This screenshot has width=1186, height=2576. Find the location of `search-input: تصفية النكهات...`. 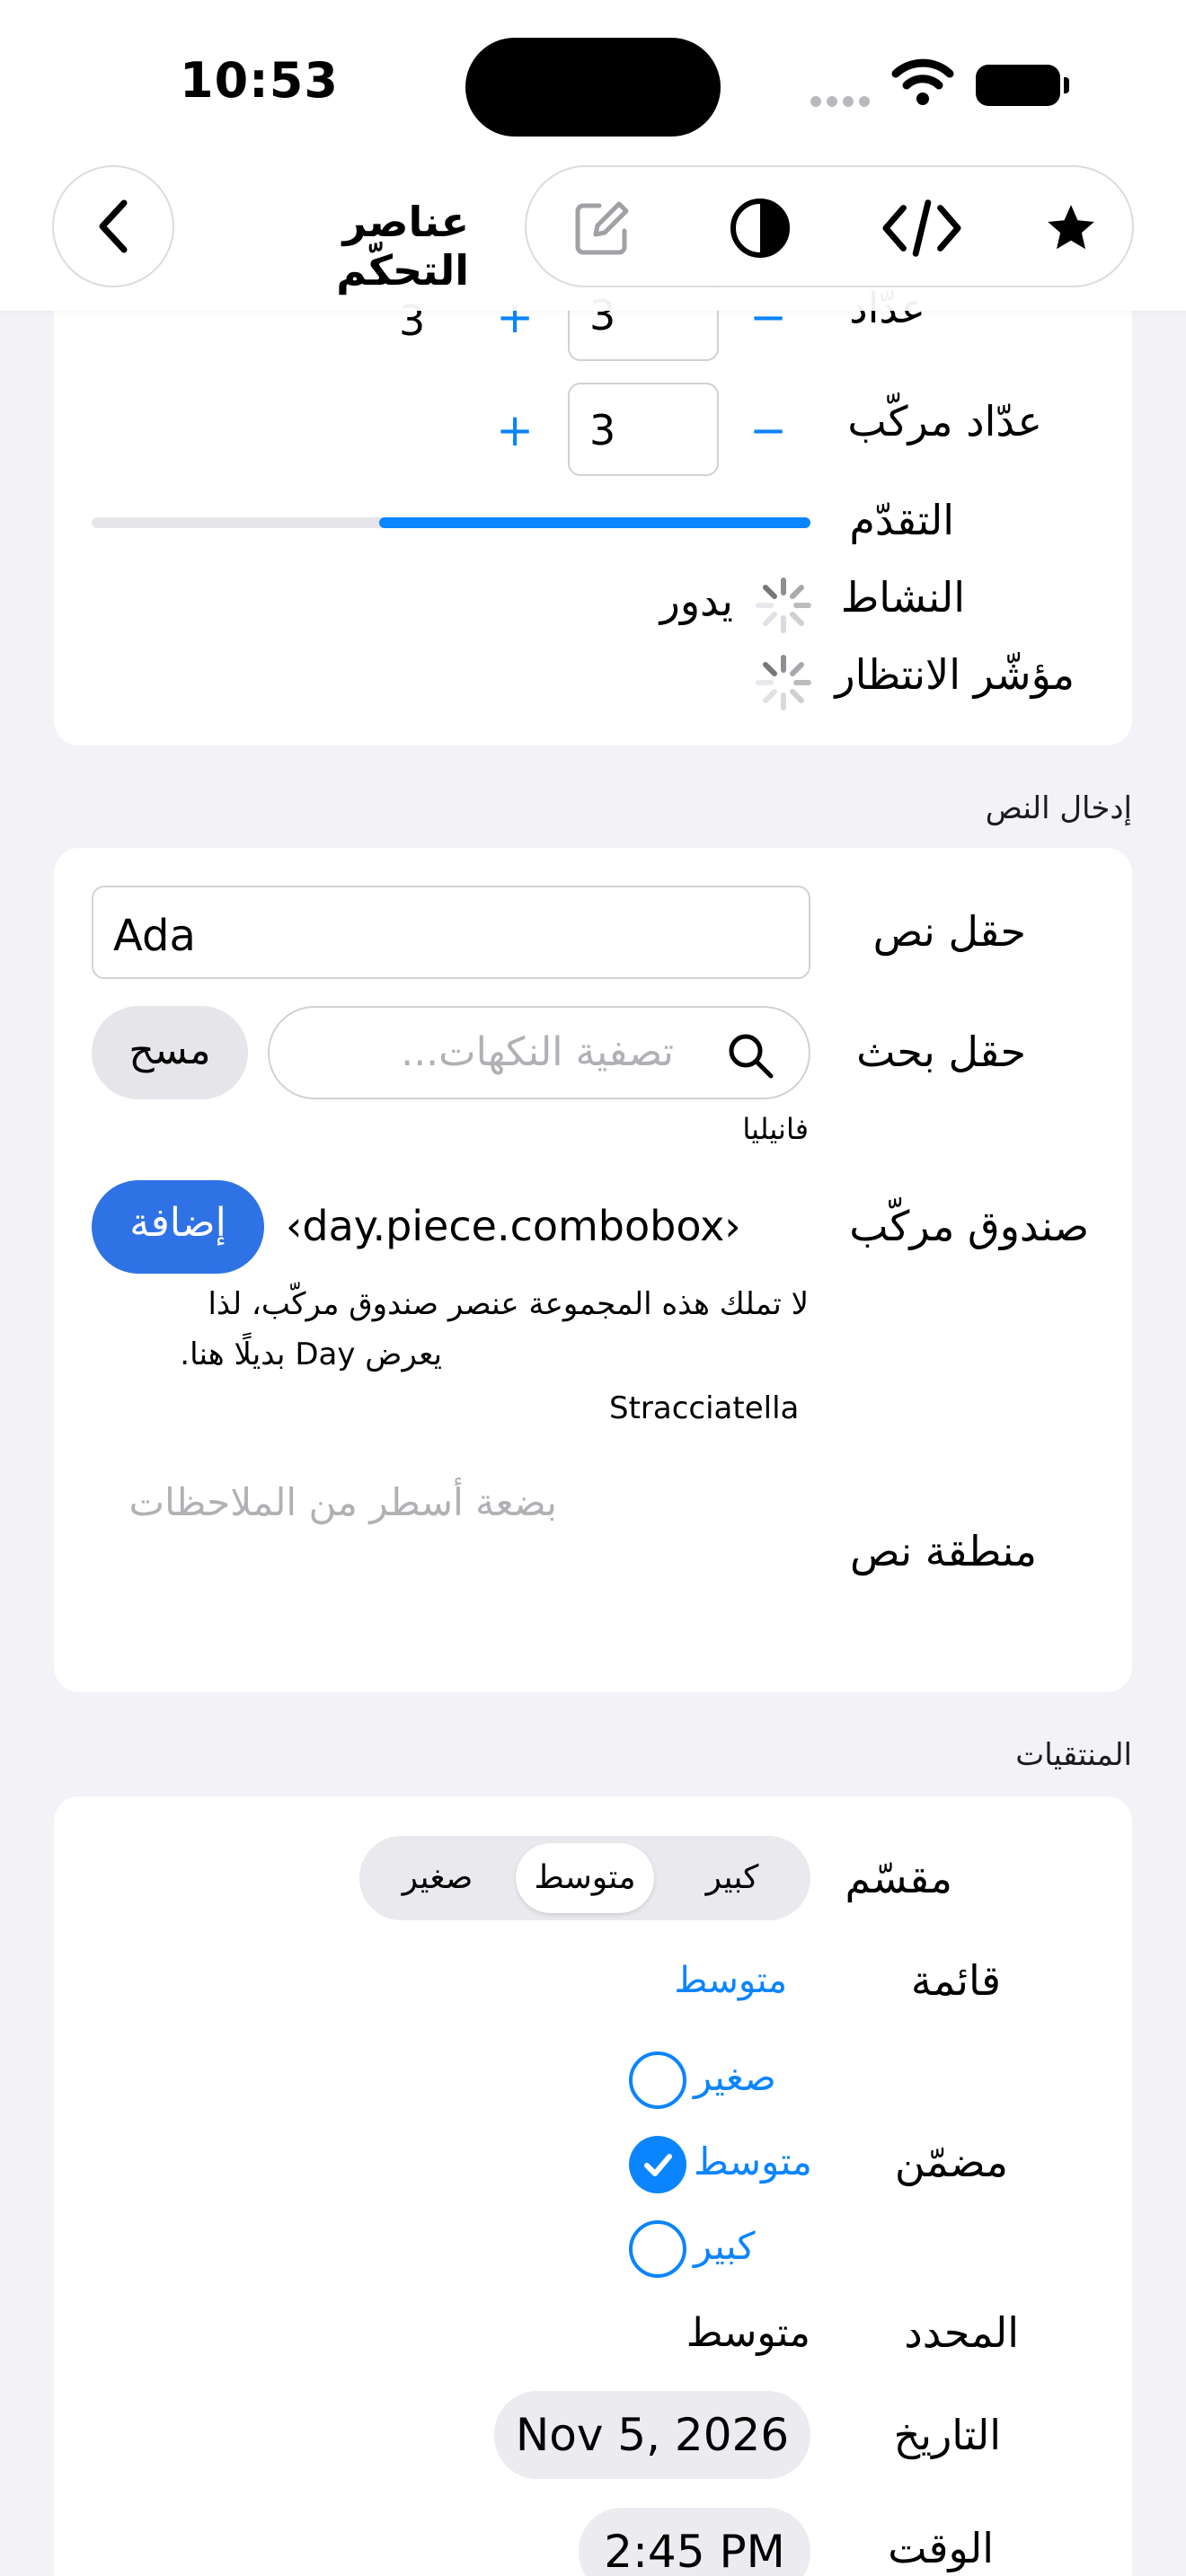

search-input: تصفية النكهات... is located at coordinates (539, 1052).